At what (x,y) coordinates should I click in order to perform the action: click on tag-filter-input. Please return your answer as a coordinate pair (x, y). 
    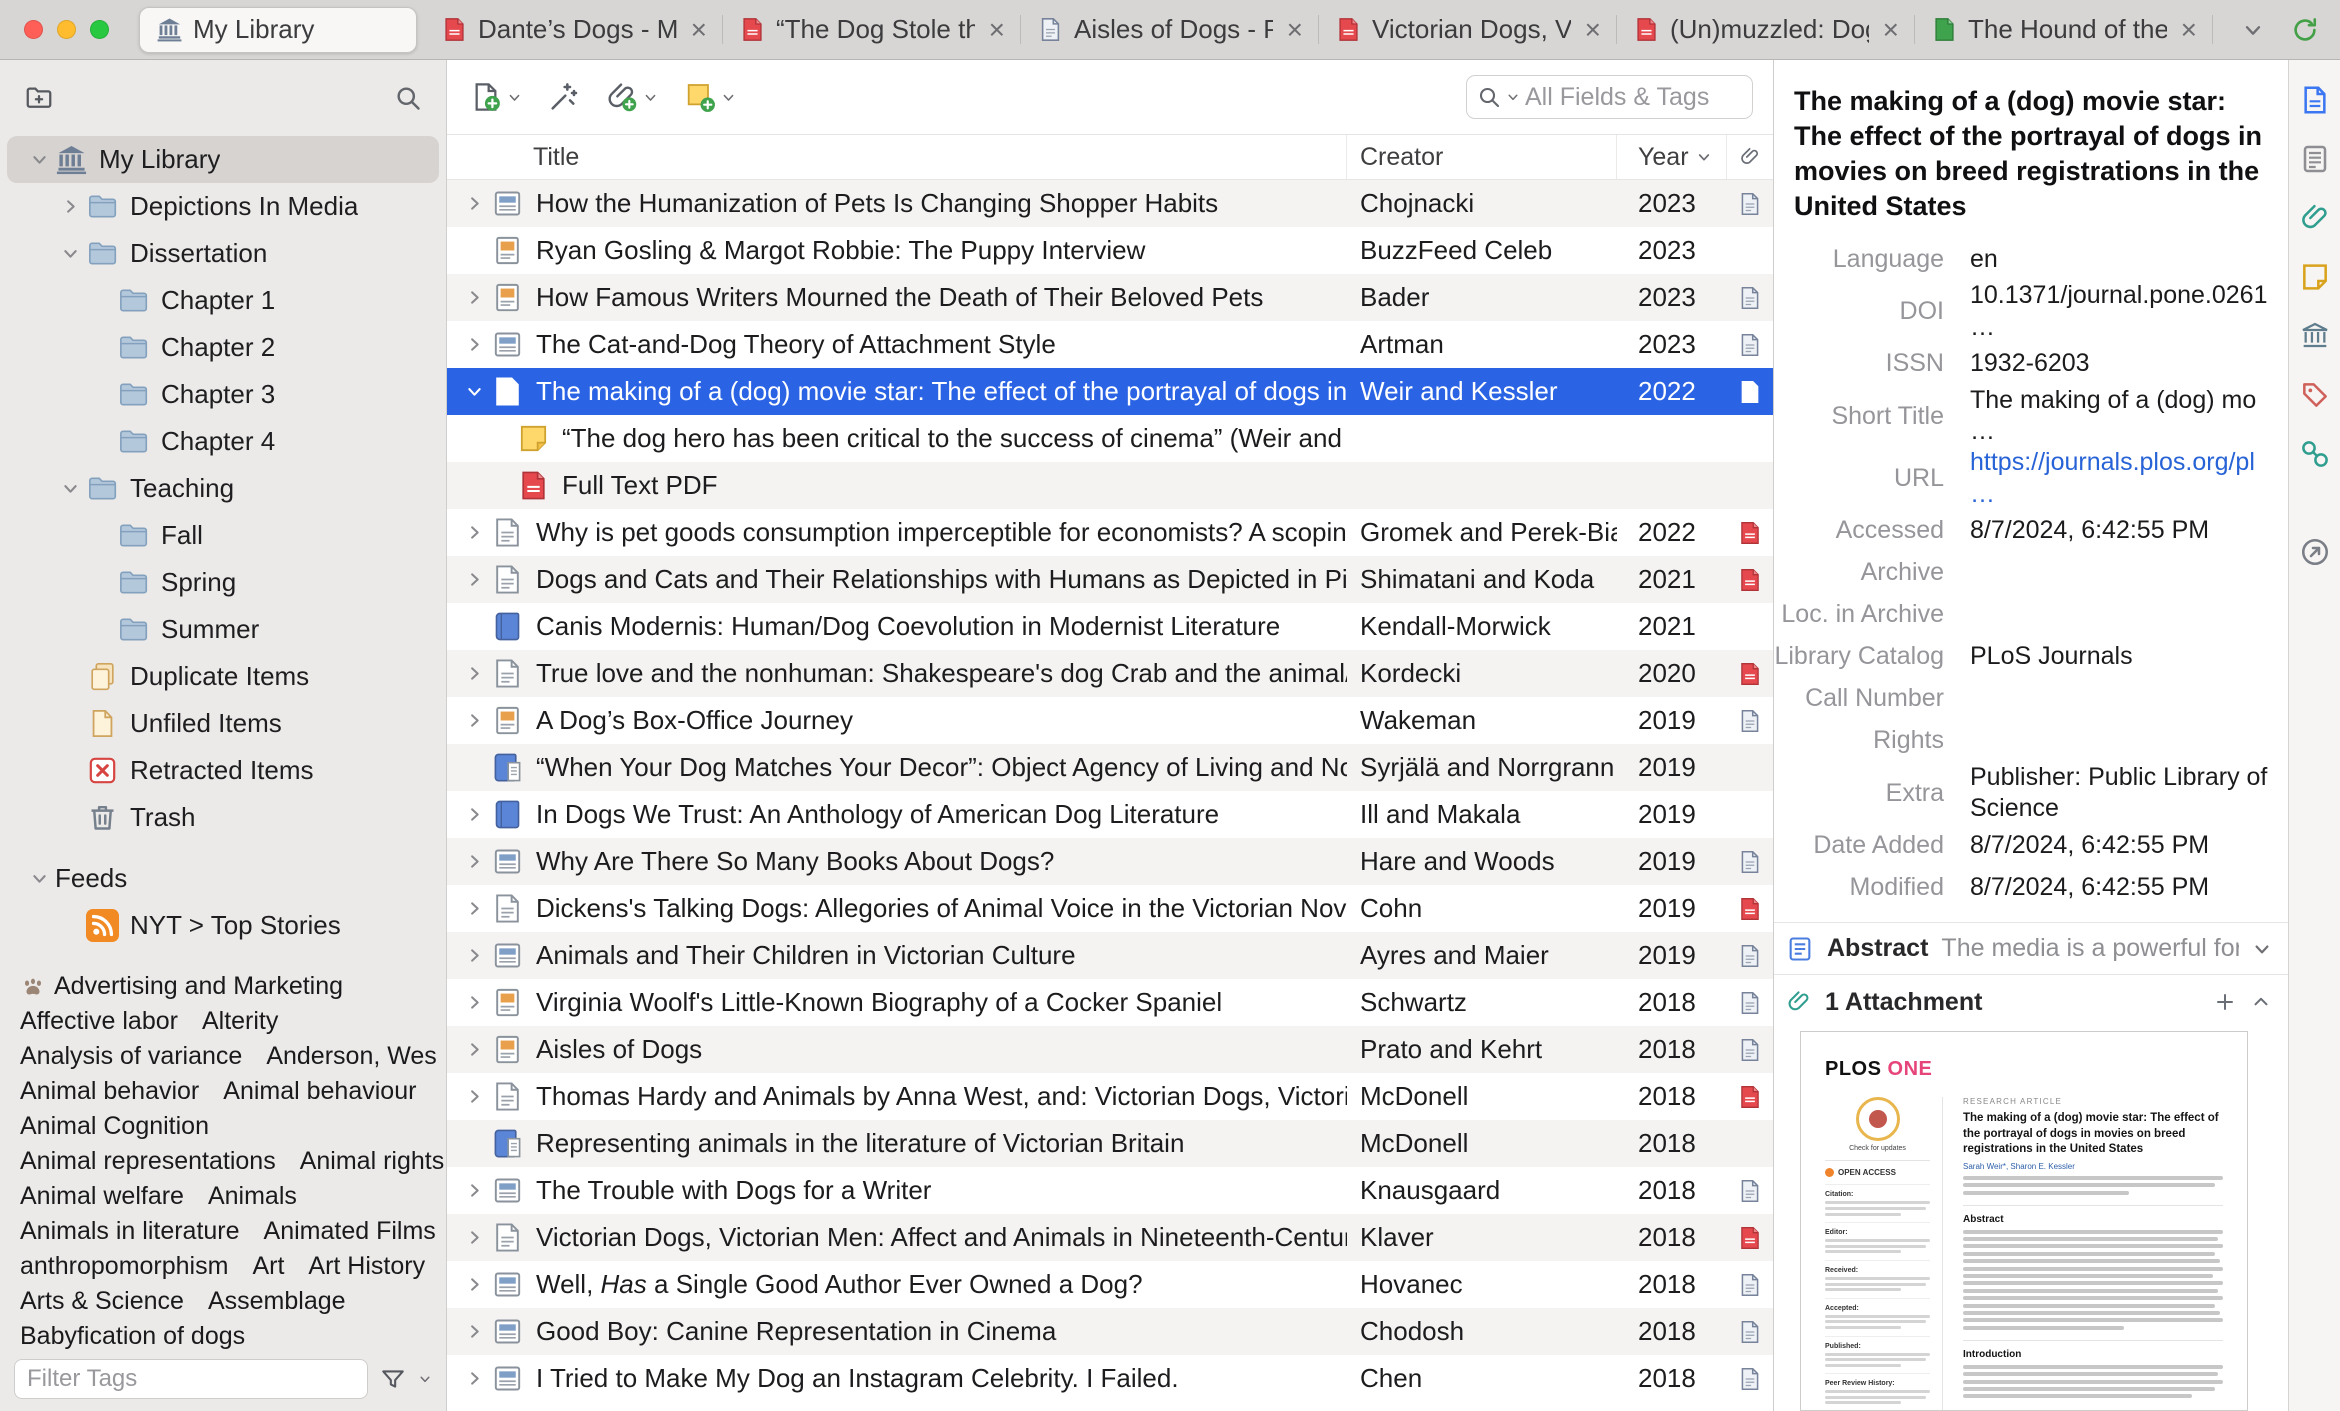
    Looking at the image, I should click on (191, 1378).